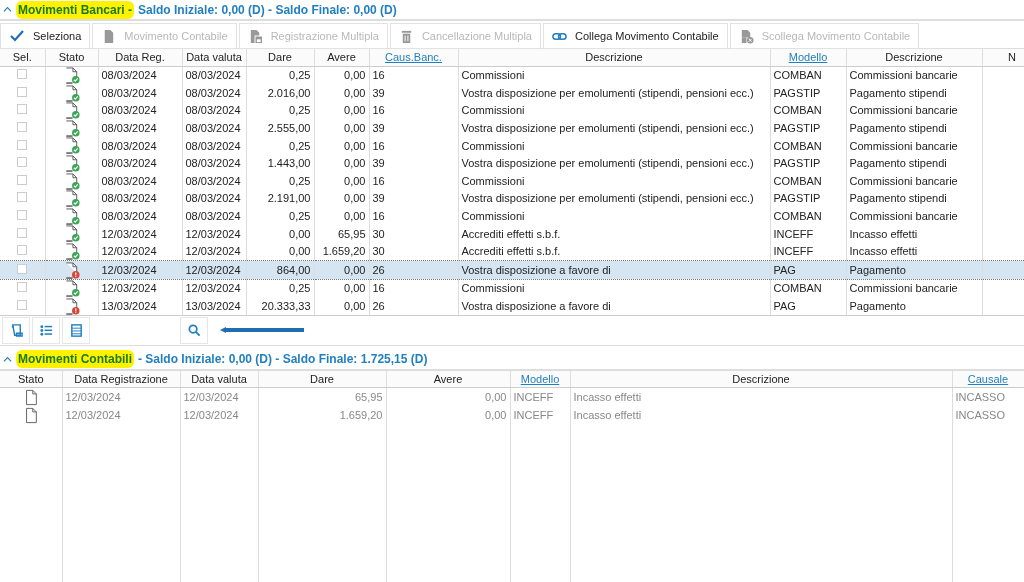 The width and height of the screenshot is (1024, 582). What do you see at coordinates (378, 269) in the screenshot?
I see `table-cell: 26` at bounding box center [378, 269].